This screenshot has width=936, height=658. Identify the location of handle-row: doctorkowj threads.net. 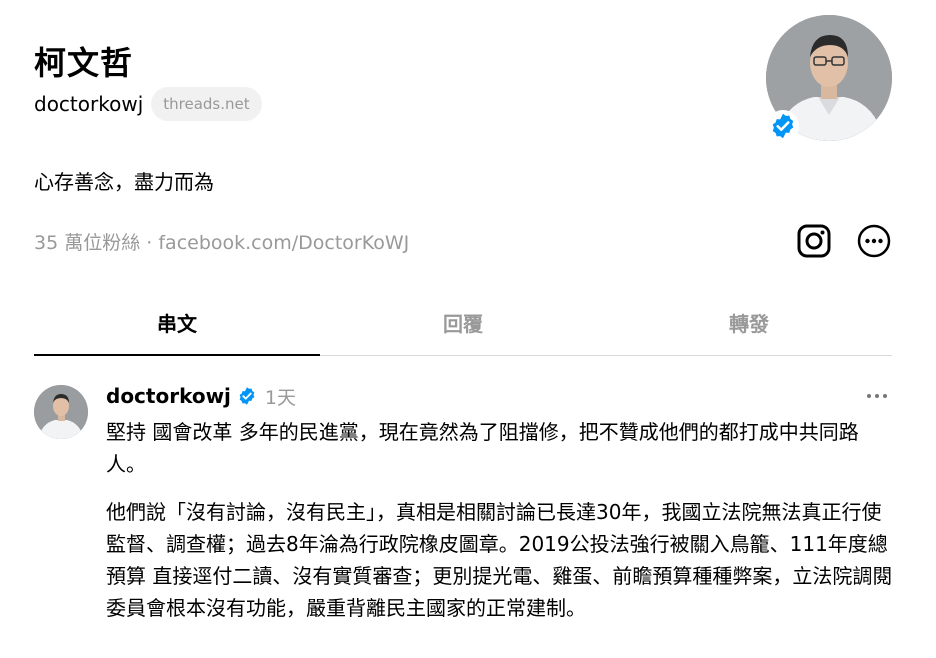
(148, 104).